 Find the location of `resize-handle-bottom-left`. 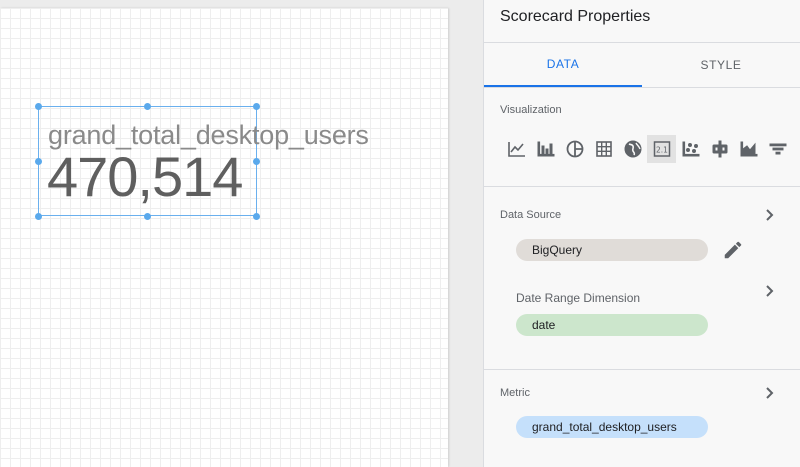

resize-handle-bottom-left is located at coordinates (38, 216).